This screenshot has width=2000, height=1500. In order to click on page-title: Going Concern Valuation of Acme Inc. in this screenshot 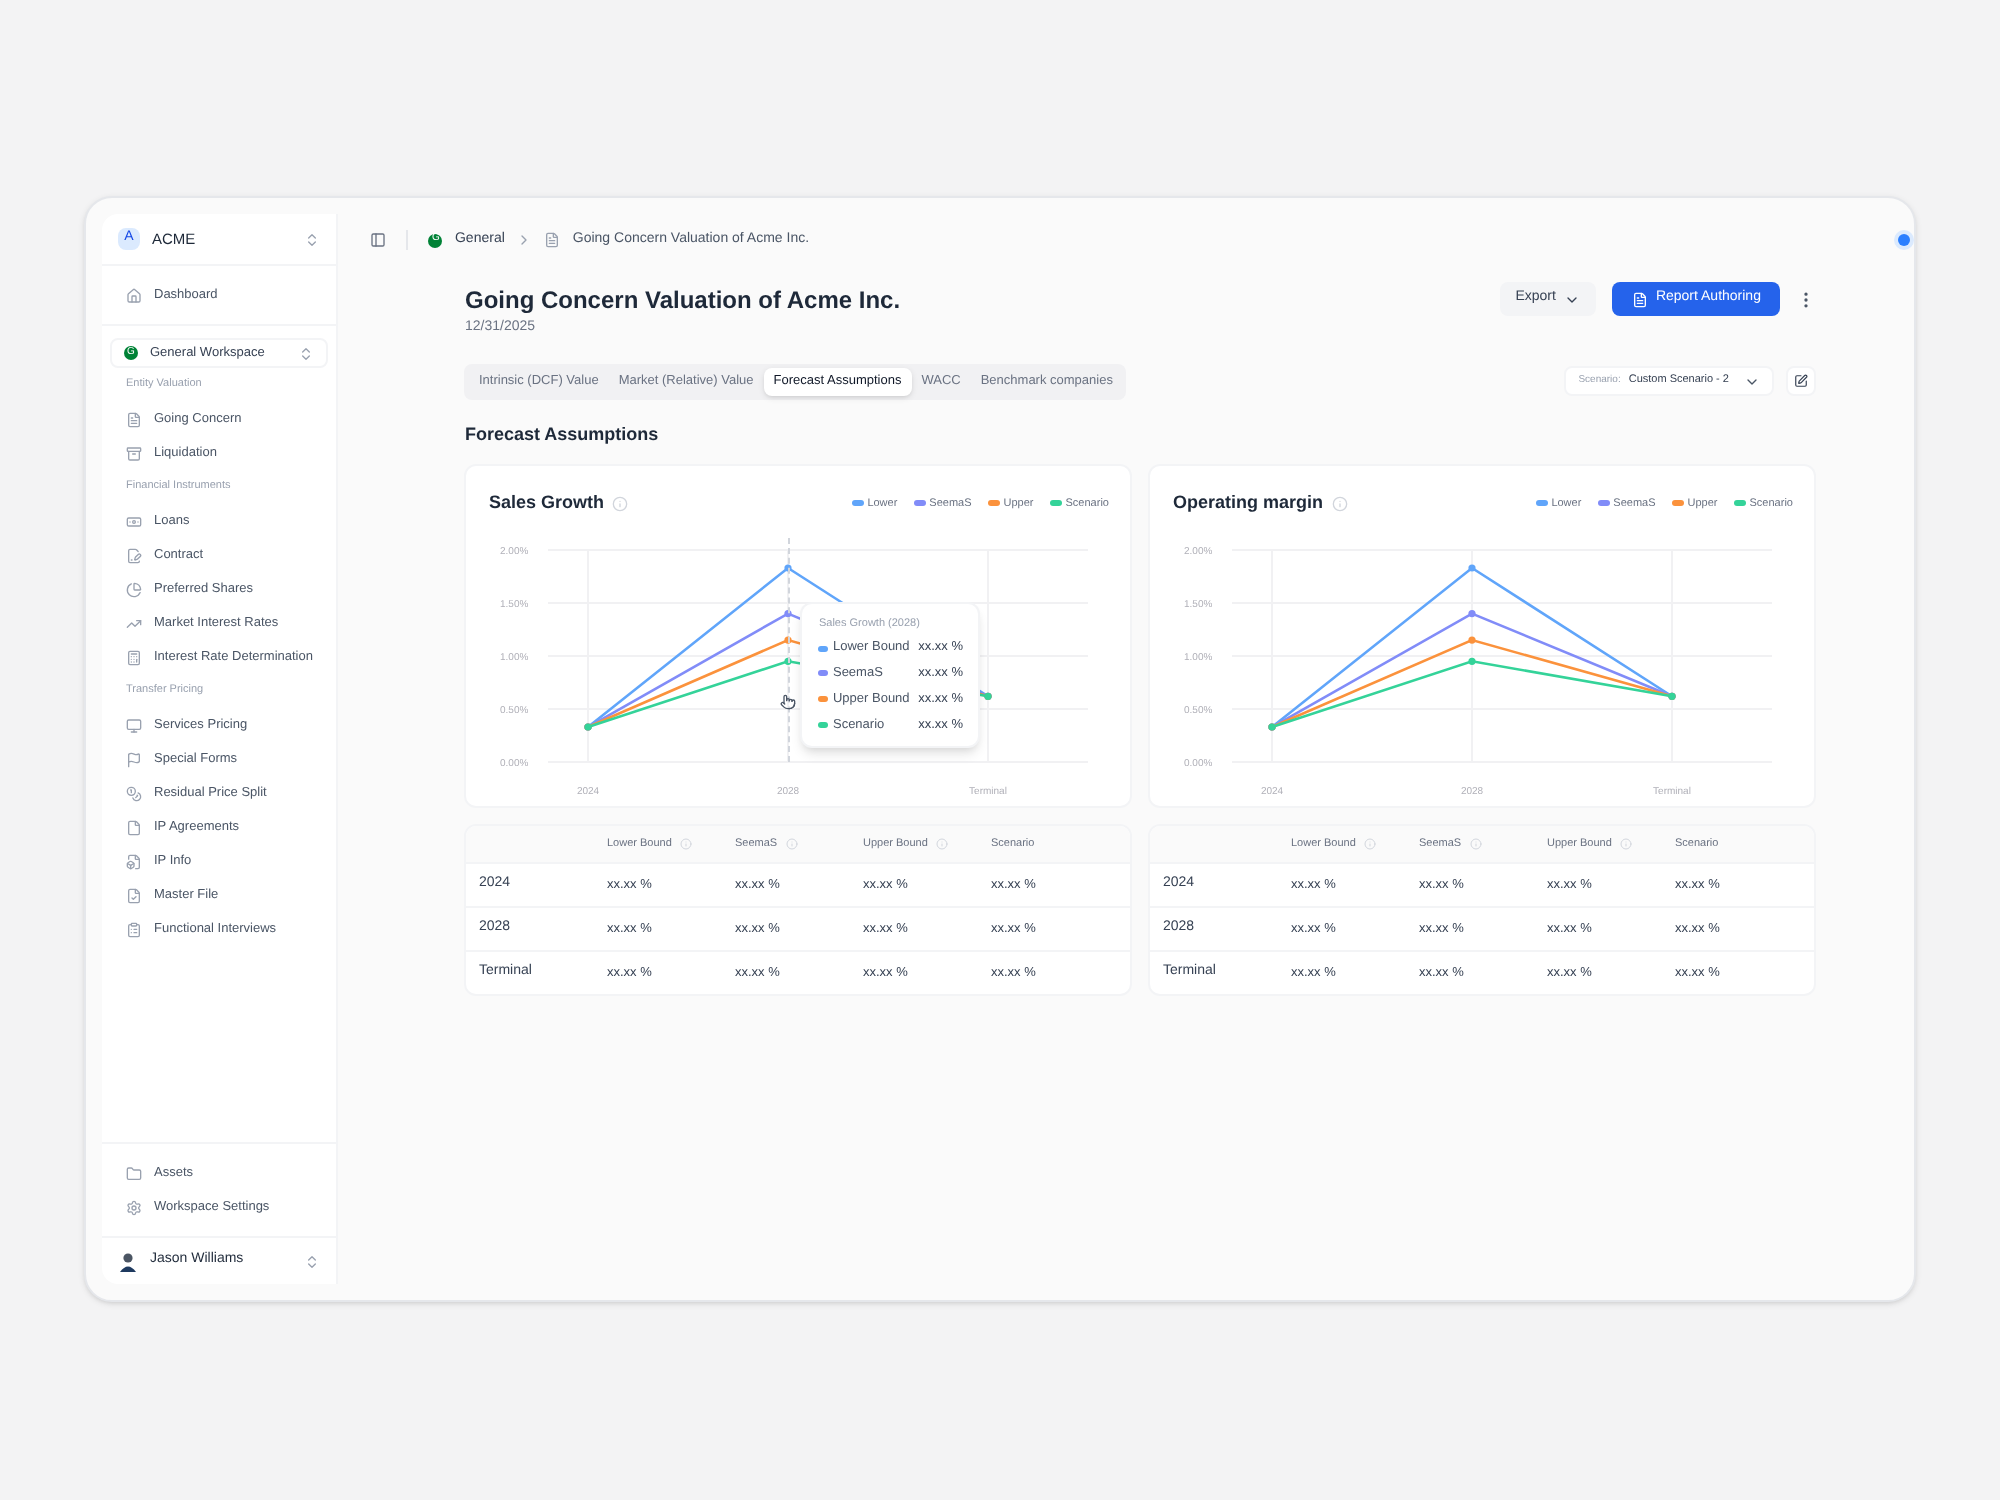, I will do `click(682, 301)`.